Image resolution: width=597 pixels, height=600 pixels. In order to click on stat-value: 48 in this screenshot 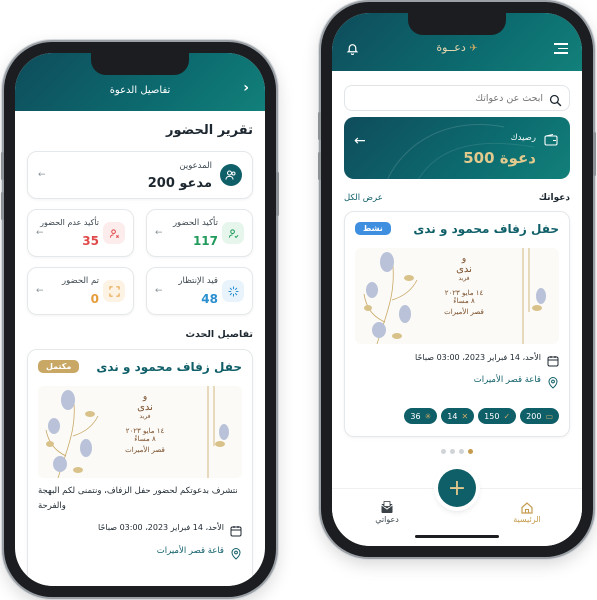, I will do `click(209, 299)`.